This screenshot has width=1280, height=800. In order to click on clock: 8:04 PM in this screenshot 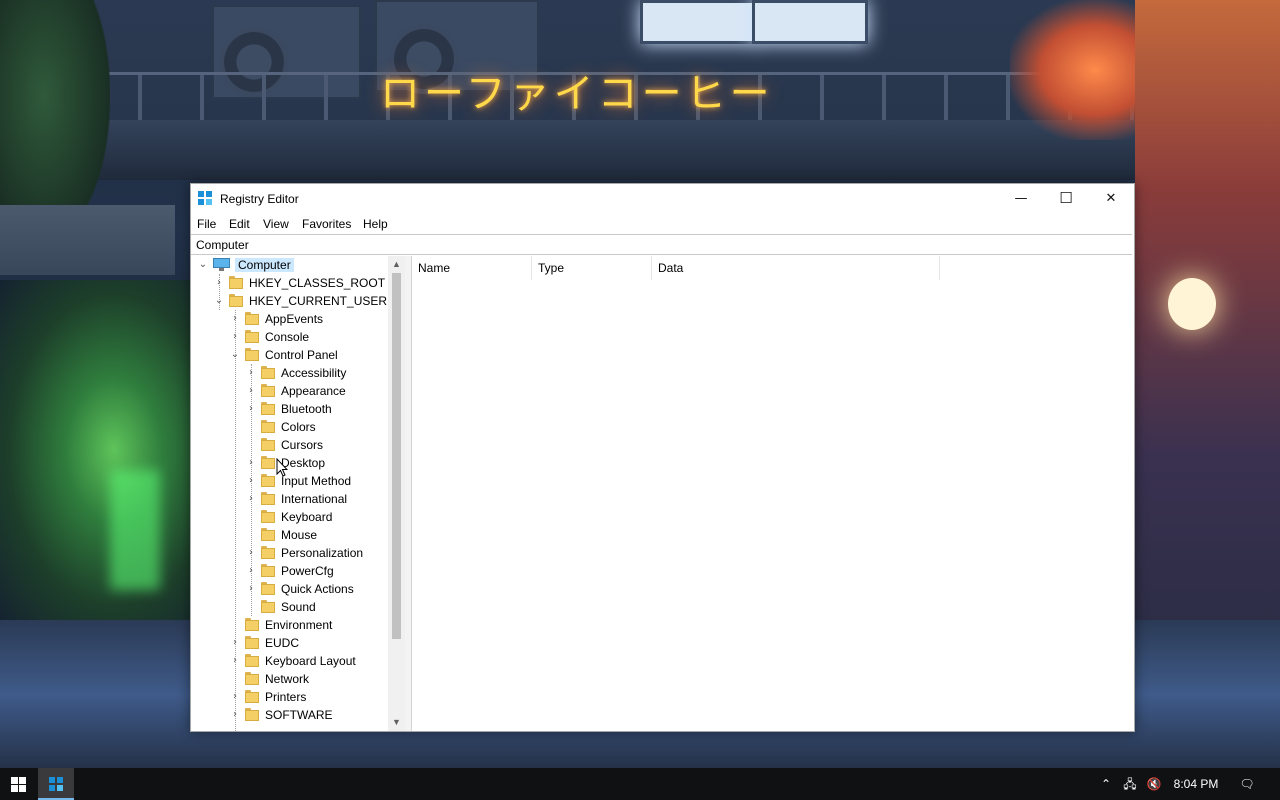, I will do `click(1196, 784)`.